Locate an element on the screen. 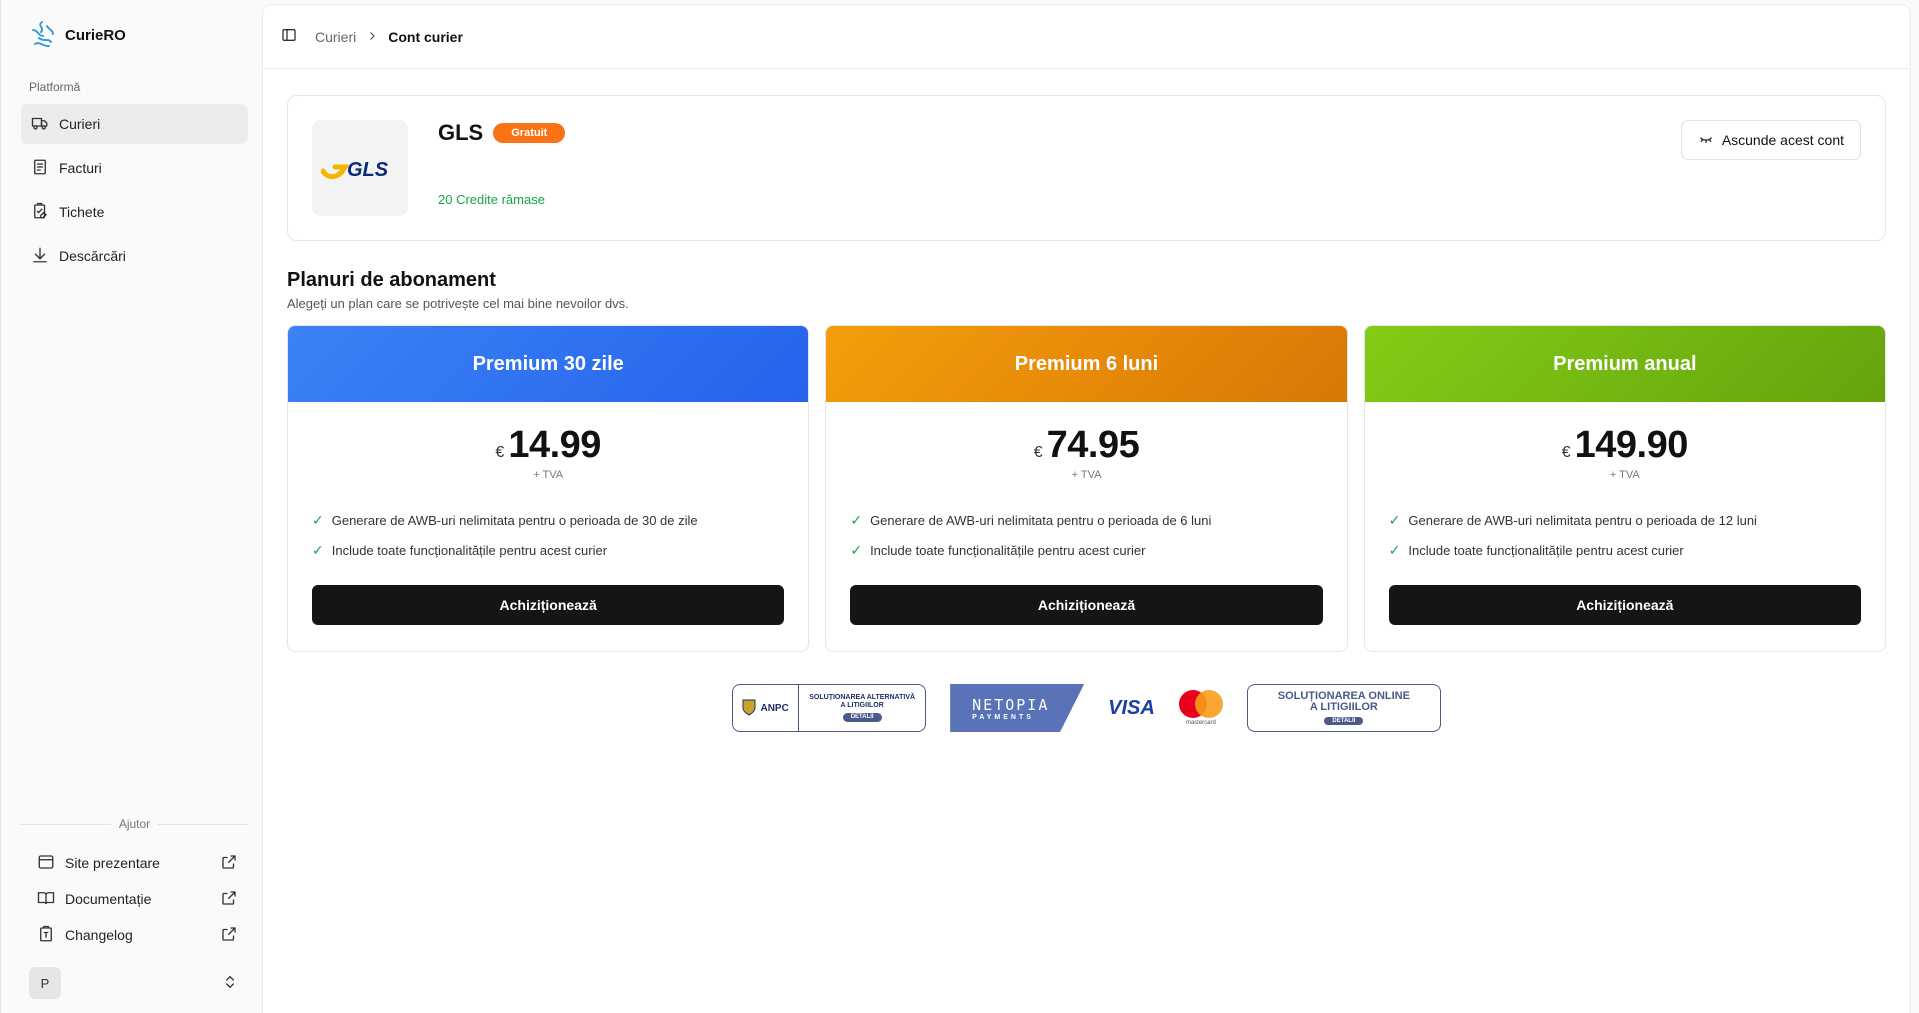  buy-button-annual: Achiziționează is located at coordinates (1624, 605).